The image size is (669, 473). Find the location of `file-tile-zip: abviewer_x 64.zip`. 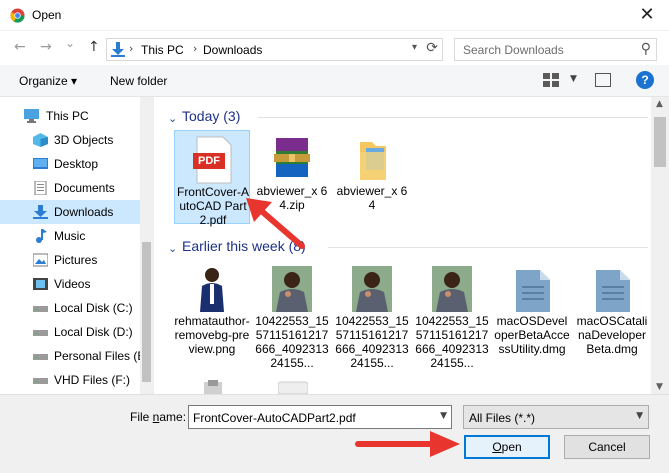

file-tile-zip: abviewer_x 64.zip is located at coordinates (292, 177).